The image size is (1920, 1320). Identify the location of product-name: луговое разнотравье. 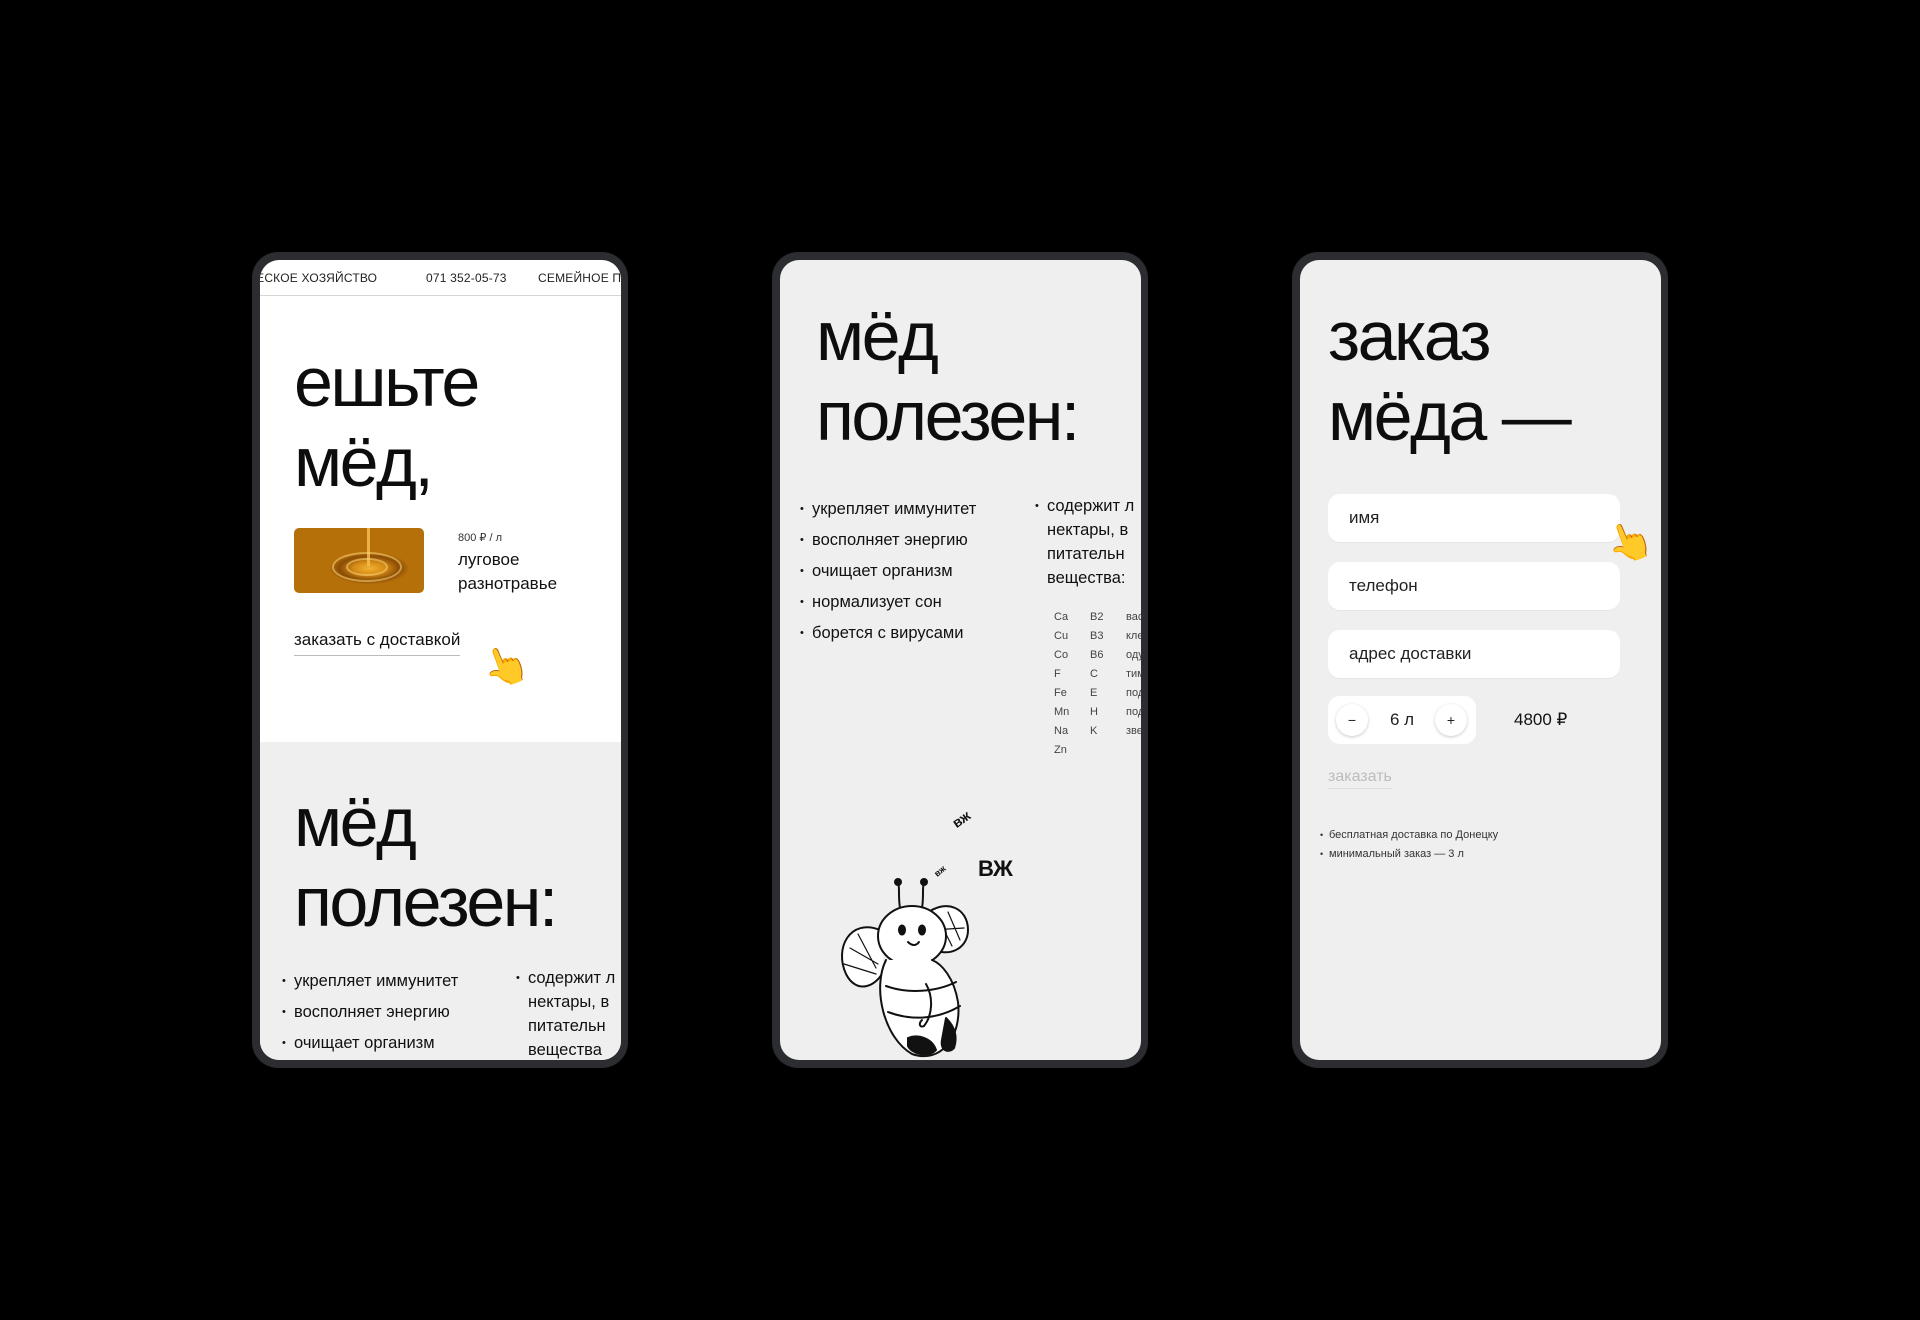
(523, 572).